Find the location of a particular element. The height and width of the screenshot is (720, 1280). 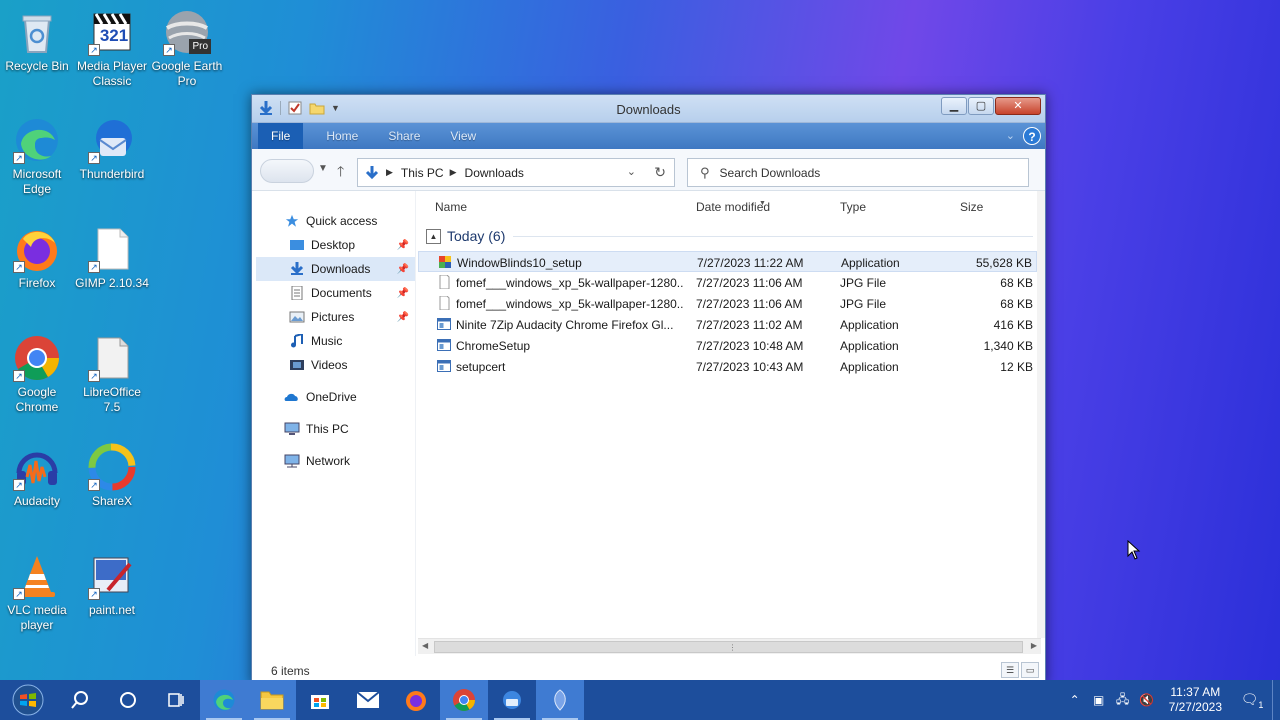

column-name: Name is located at coordinates (451, 207).